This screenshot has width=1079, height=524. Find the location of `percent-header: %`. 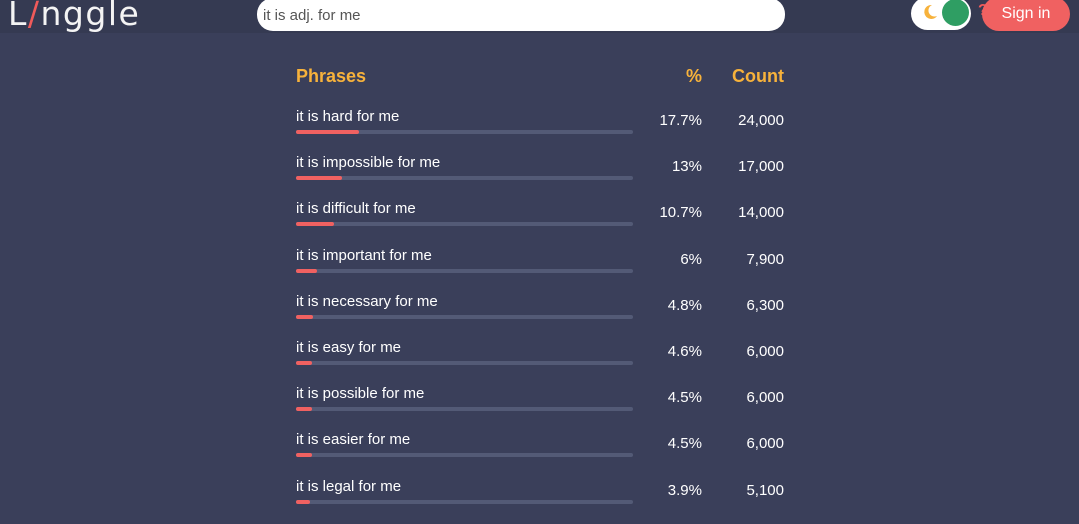

percent-header: % is located at coordinates (671, 76).